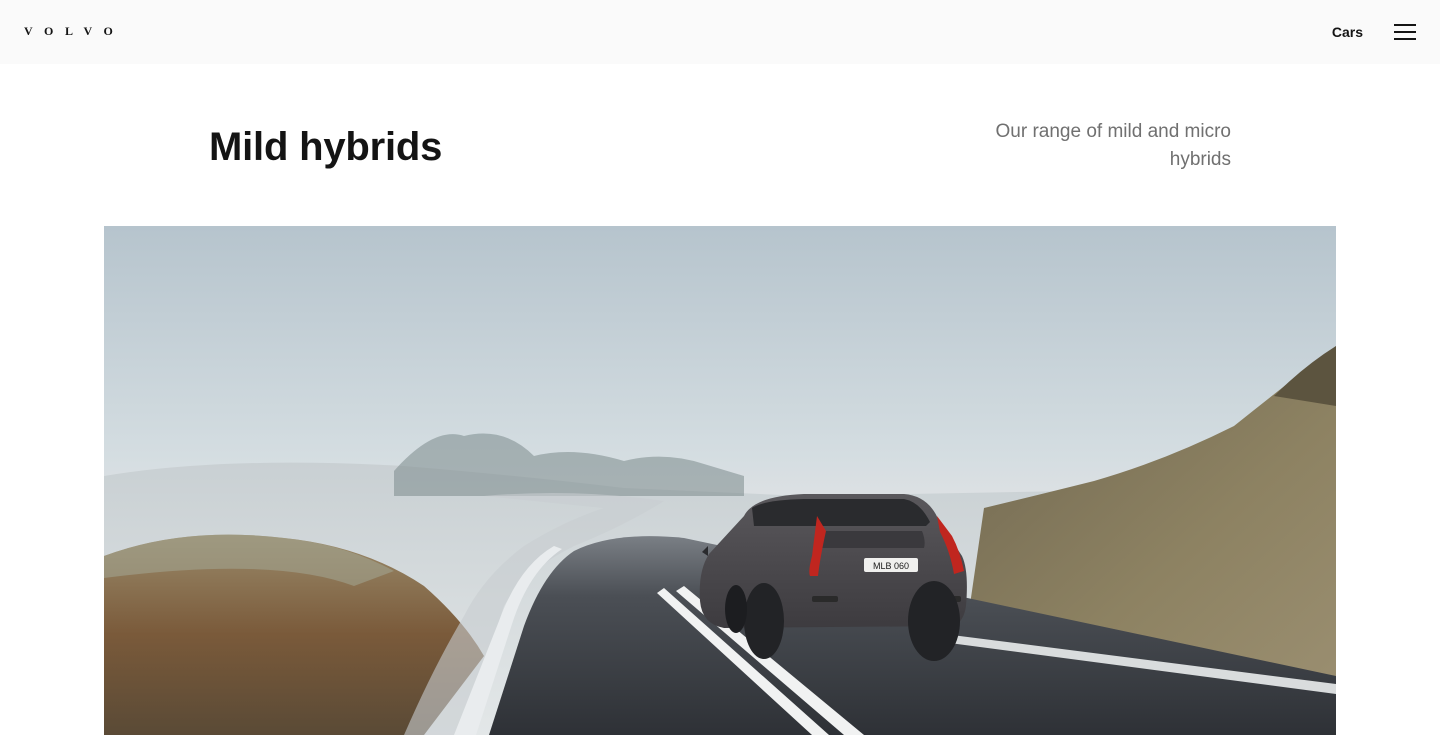 The image size is (1440, 735). Describe the element at coordinates (891, 566) in the screenshot. I see `license-plate: MLB 060` at that location.